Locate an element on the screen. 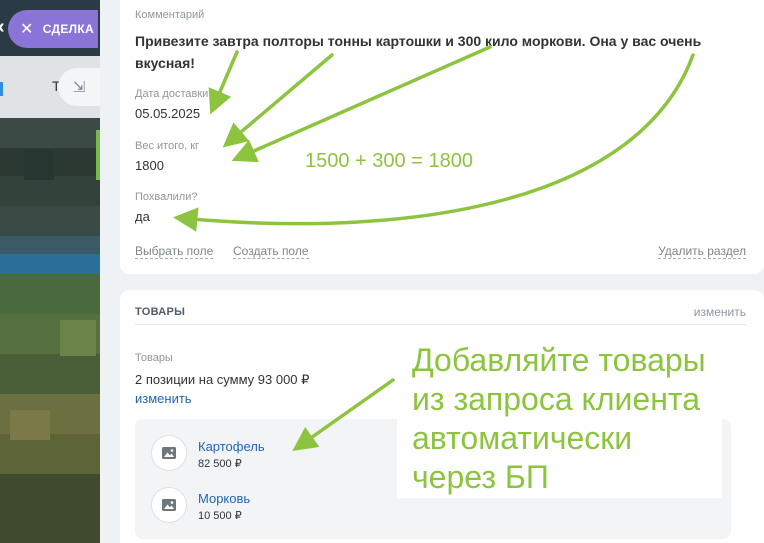 Image resolution: width=764 pixels, height=543 pixels. sum-annotation: 1500 + 300 = 1800 is located at coordinates (391, 161).